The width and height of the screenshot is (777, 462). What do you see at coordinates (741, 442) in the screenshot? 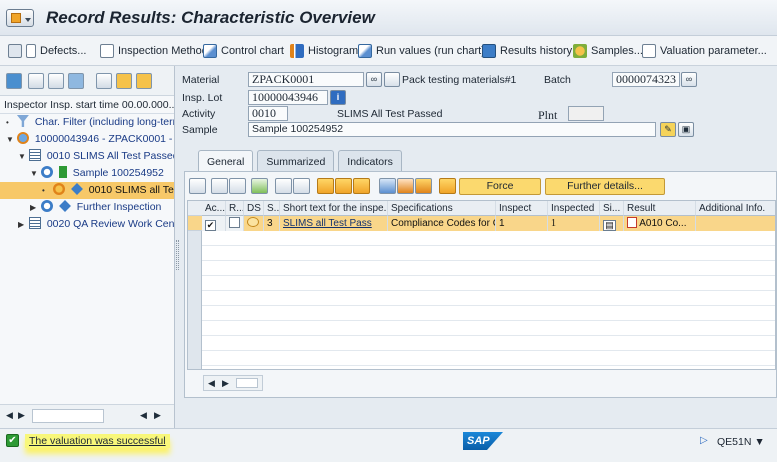
I see `transaction-code: QE51N ▼` at bounding box center [741, 442].